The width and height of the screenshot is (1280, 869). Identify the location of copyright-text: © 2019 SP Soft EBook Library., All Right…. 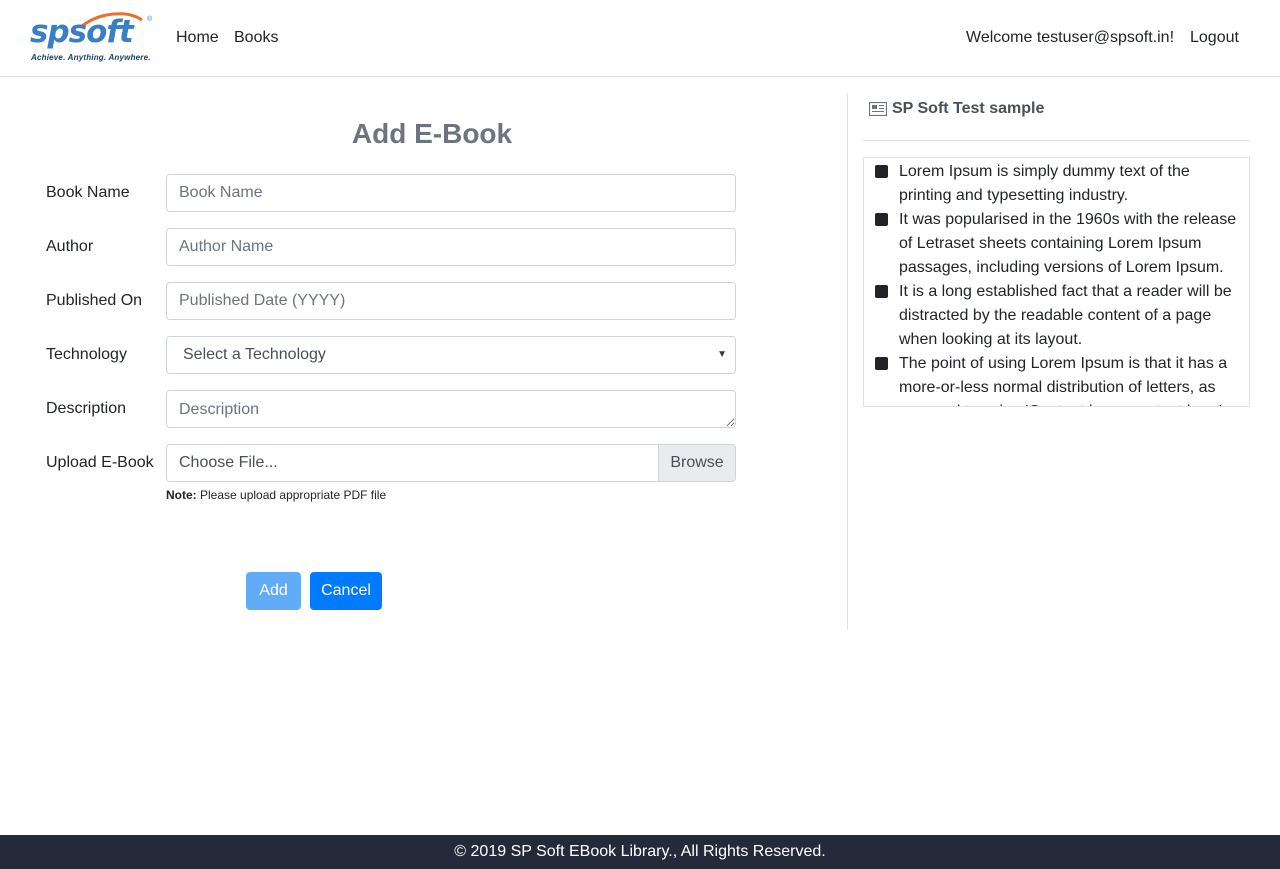
(640, 851).